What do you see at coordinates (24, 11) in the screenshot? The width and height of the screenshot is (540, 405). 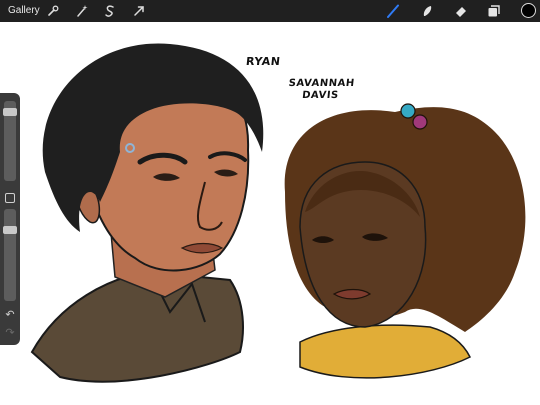 I see `gallery-button: Gallery` at bounding box center [24, 11].